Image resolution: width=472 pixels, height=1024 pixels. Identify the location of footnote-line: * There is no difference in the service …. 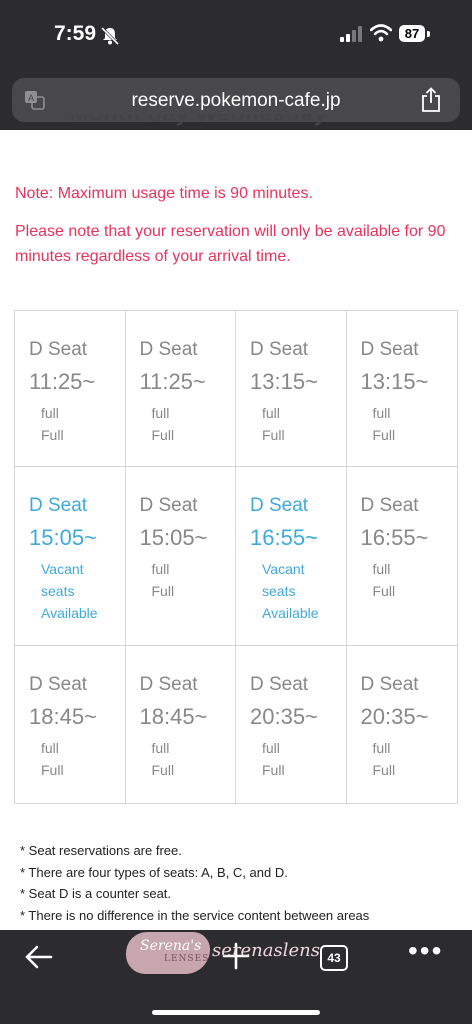
(195, 915).